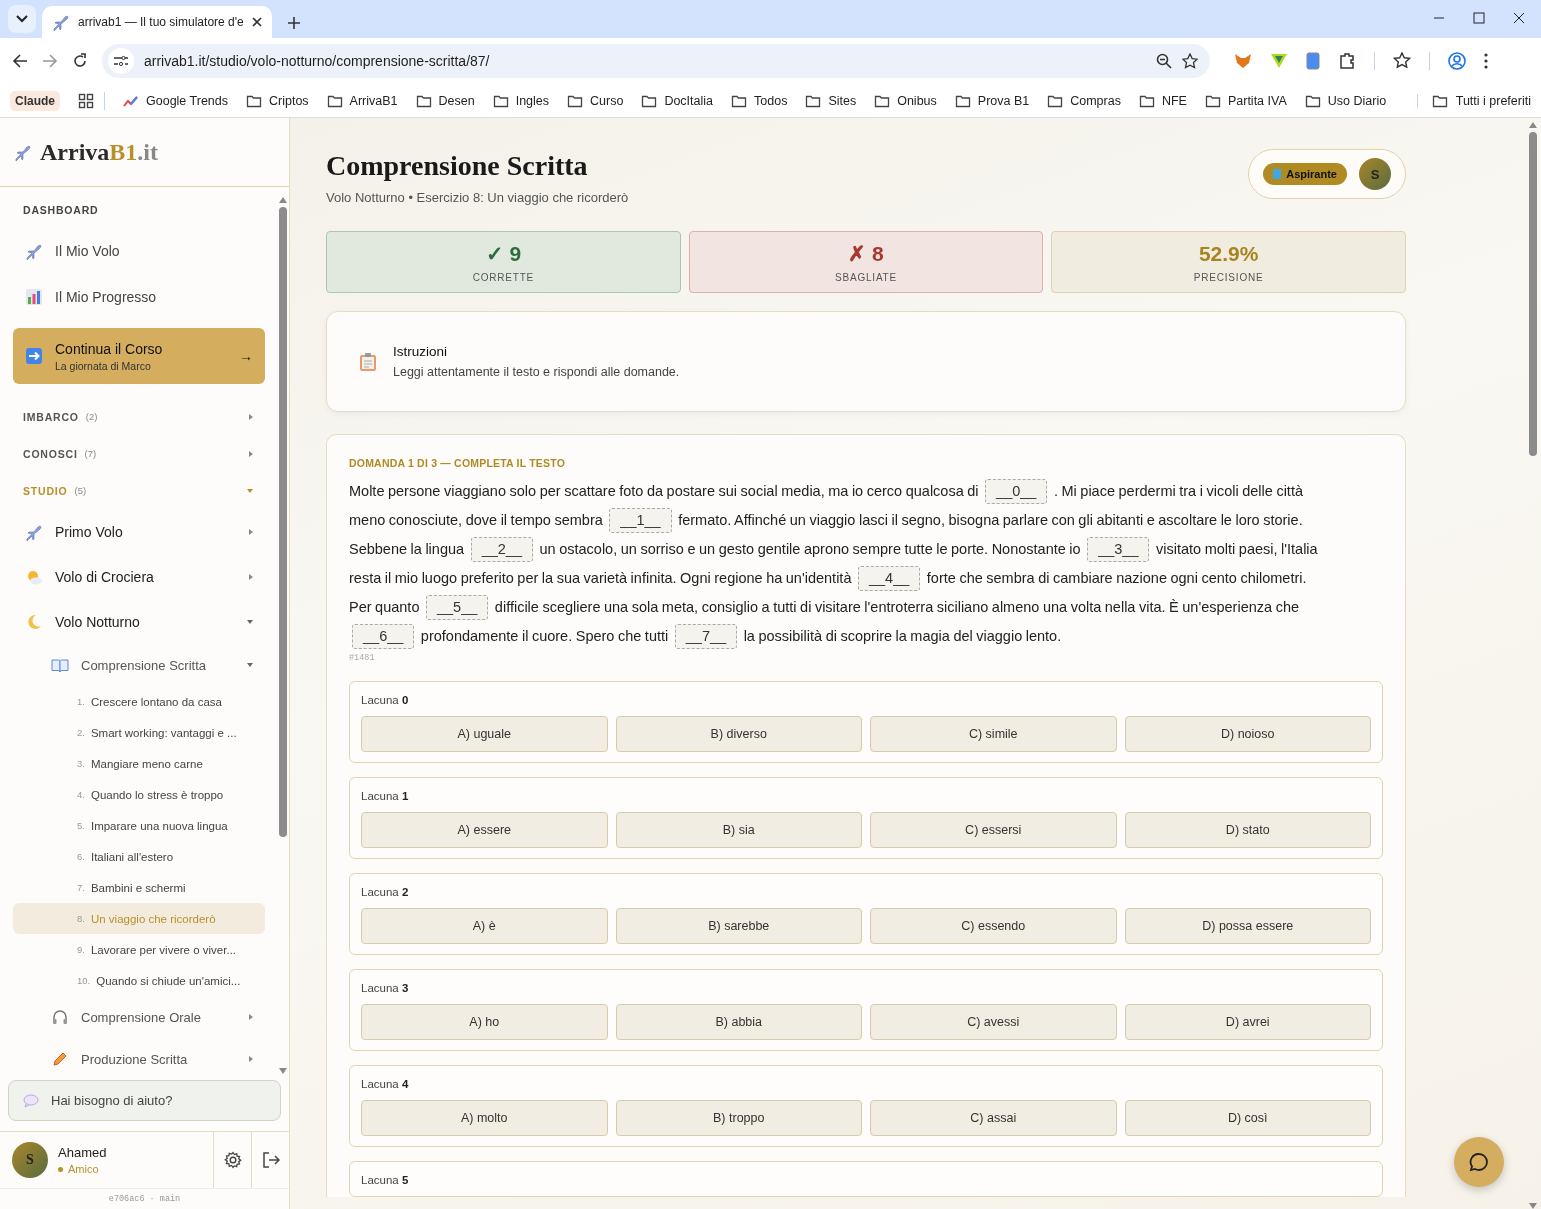 This screenshot has height=1209, width=1541. What do you see at coordinates (139, 297) in the screenshot?
I see `nav-item: Il Mio Progresso` at bounding box center [139, 297].